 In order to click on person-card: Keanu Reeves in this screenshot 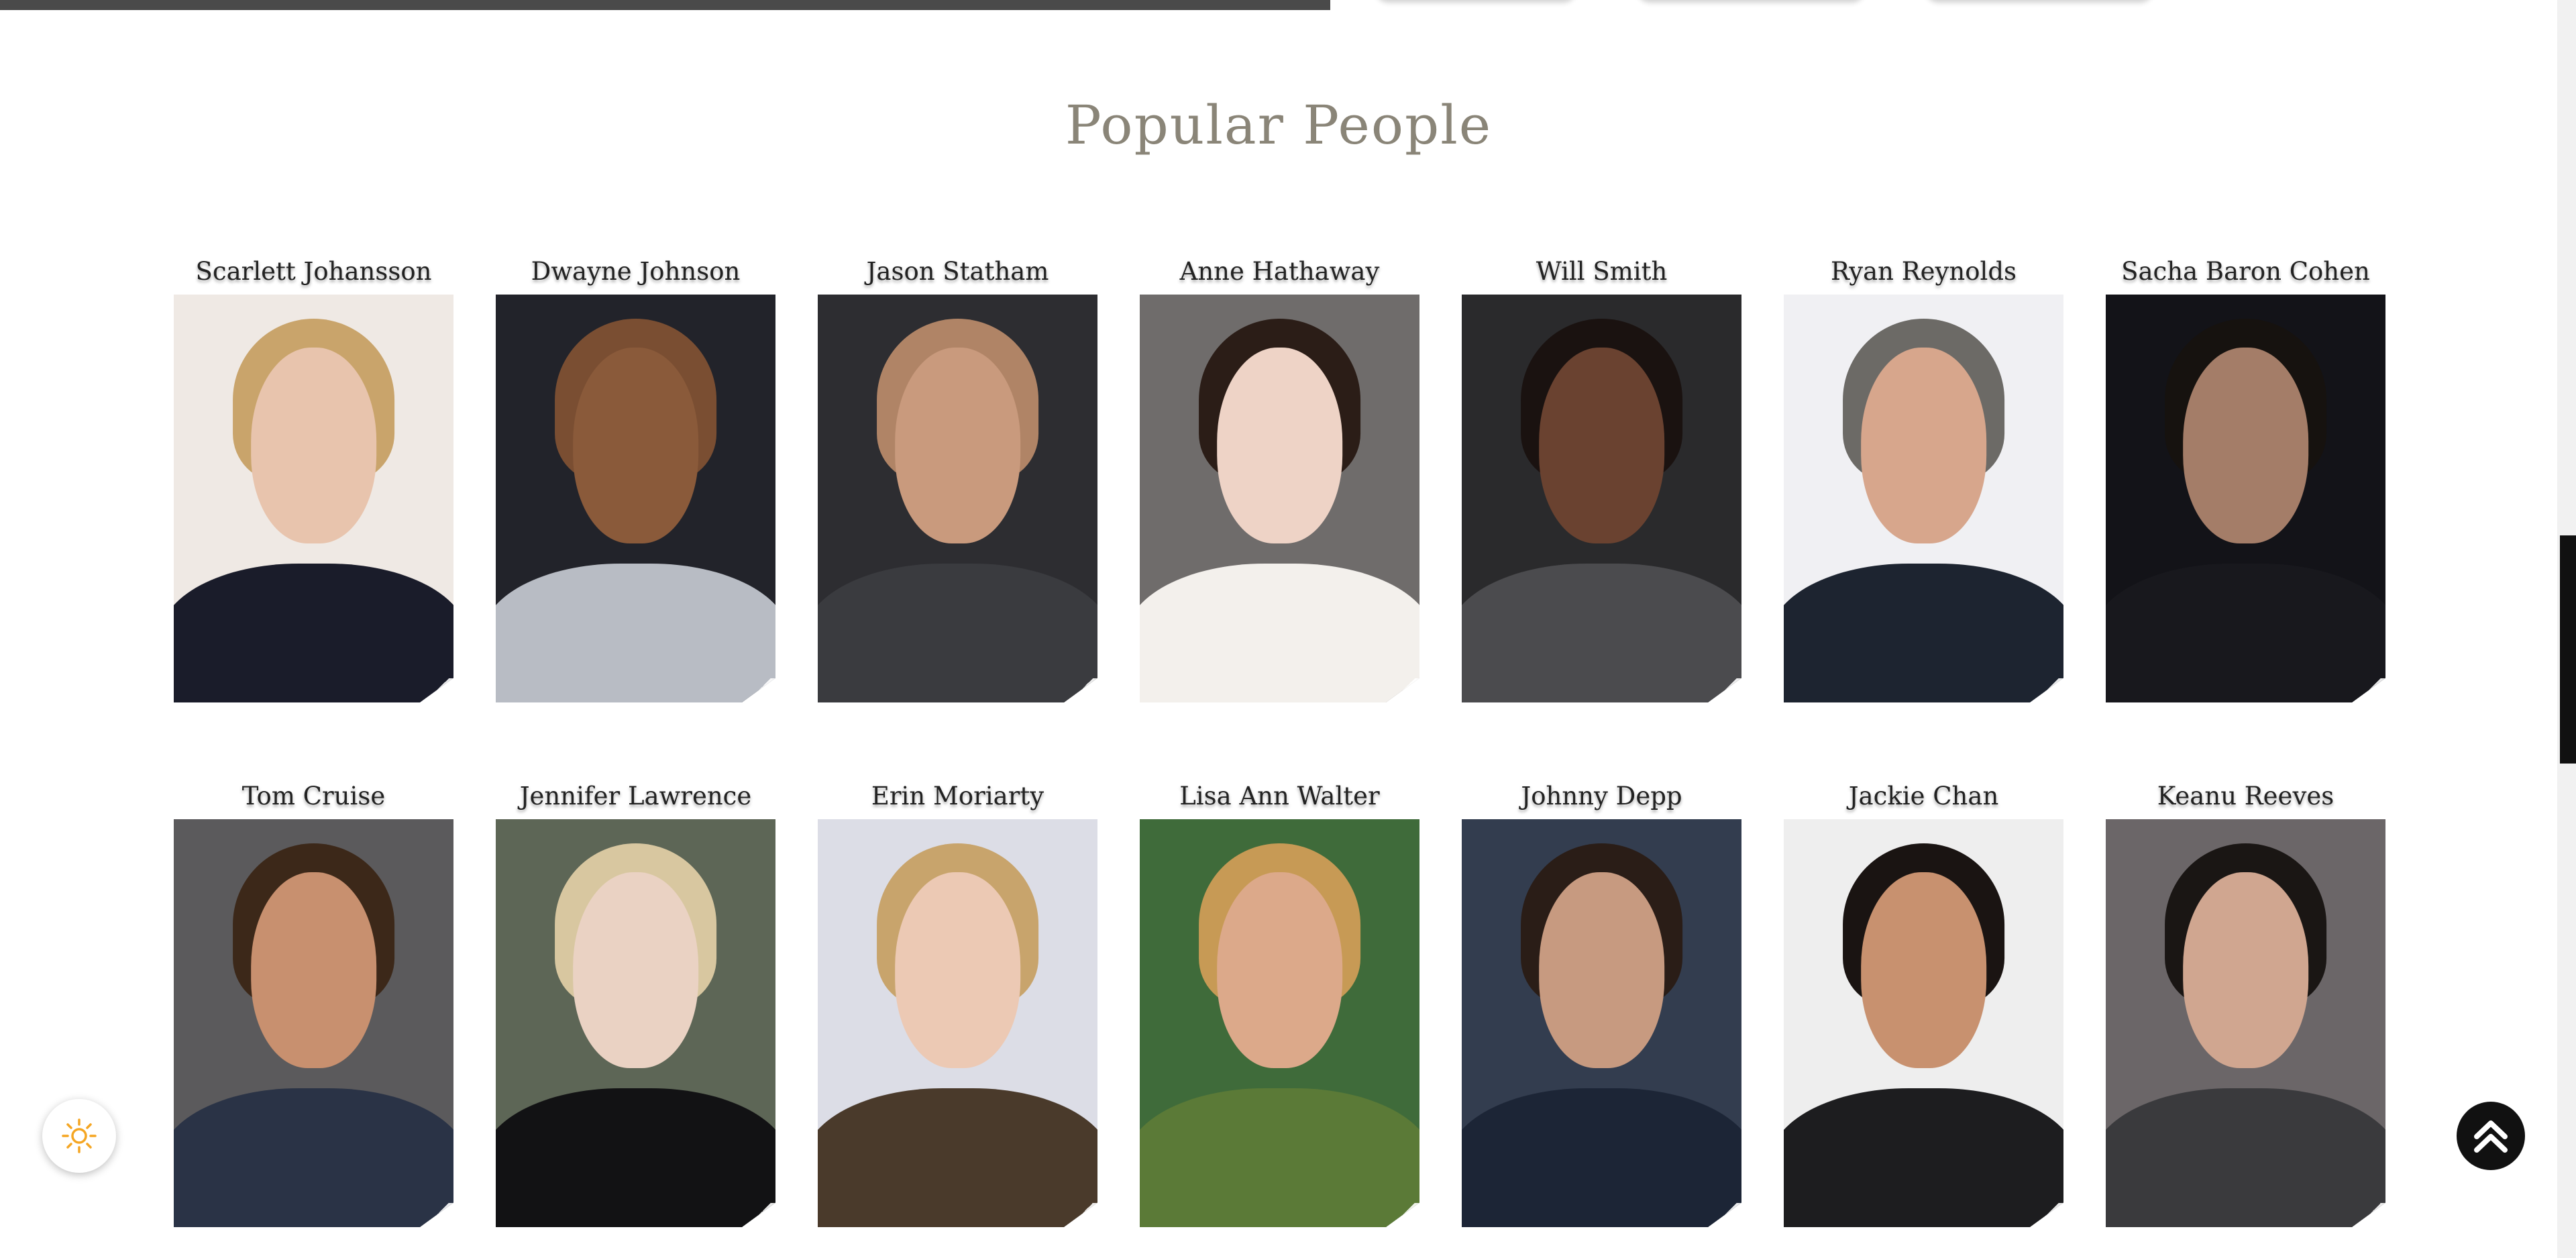, I will do `click(2245, 1002)`.